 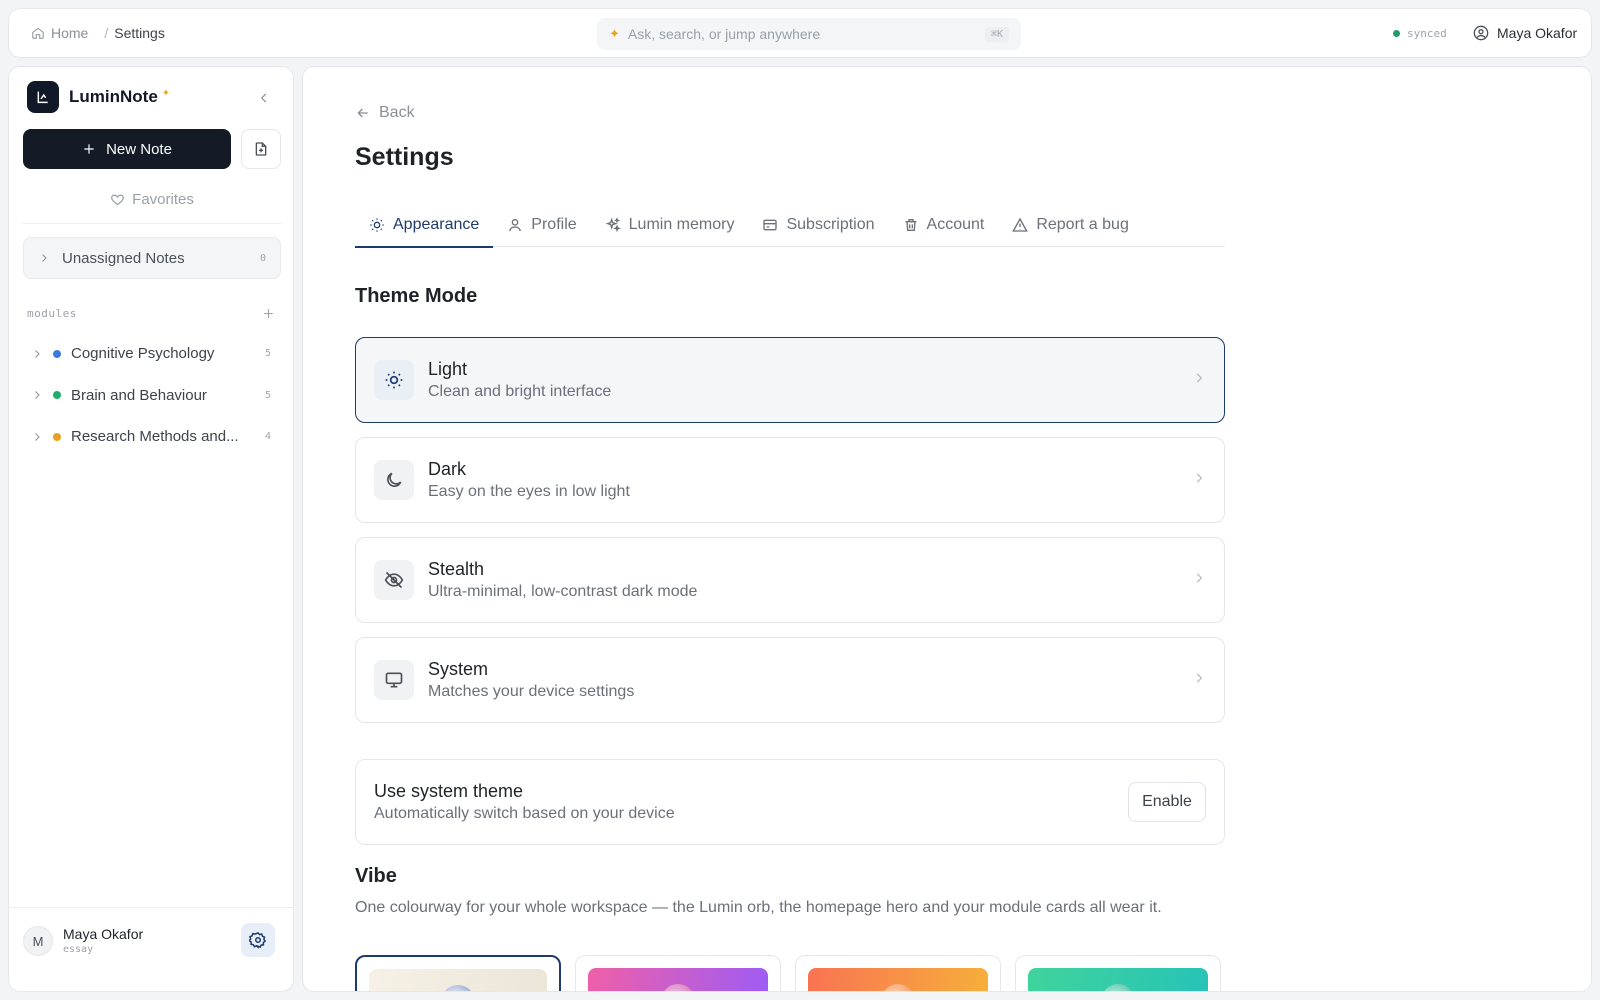 What do you see at coordinates (1167, 802) in the screenshot?
I see `enable-system-theme-button: Enable` at bounding box center [1167, 802].